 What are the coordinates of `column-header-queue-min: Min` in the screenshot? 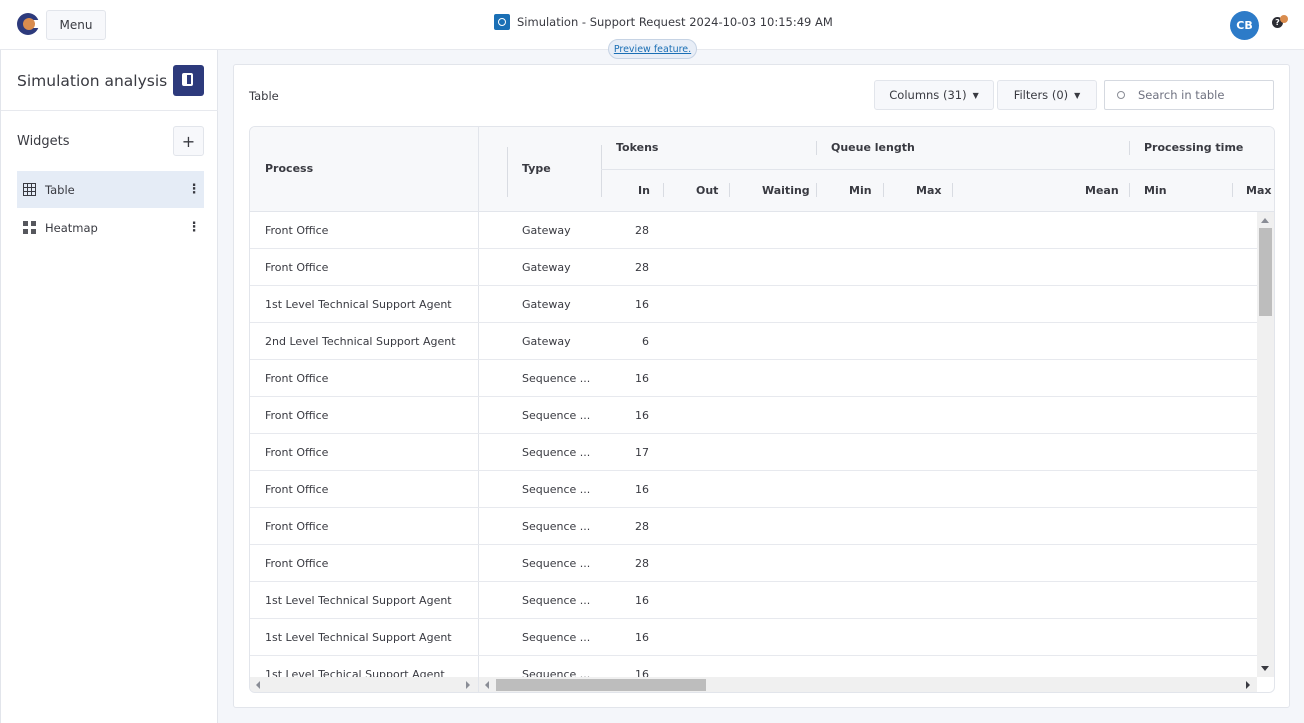 It's located at (860, 190).